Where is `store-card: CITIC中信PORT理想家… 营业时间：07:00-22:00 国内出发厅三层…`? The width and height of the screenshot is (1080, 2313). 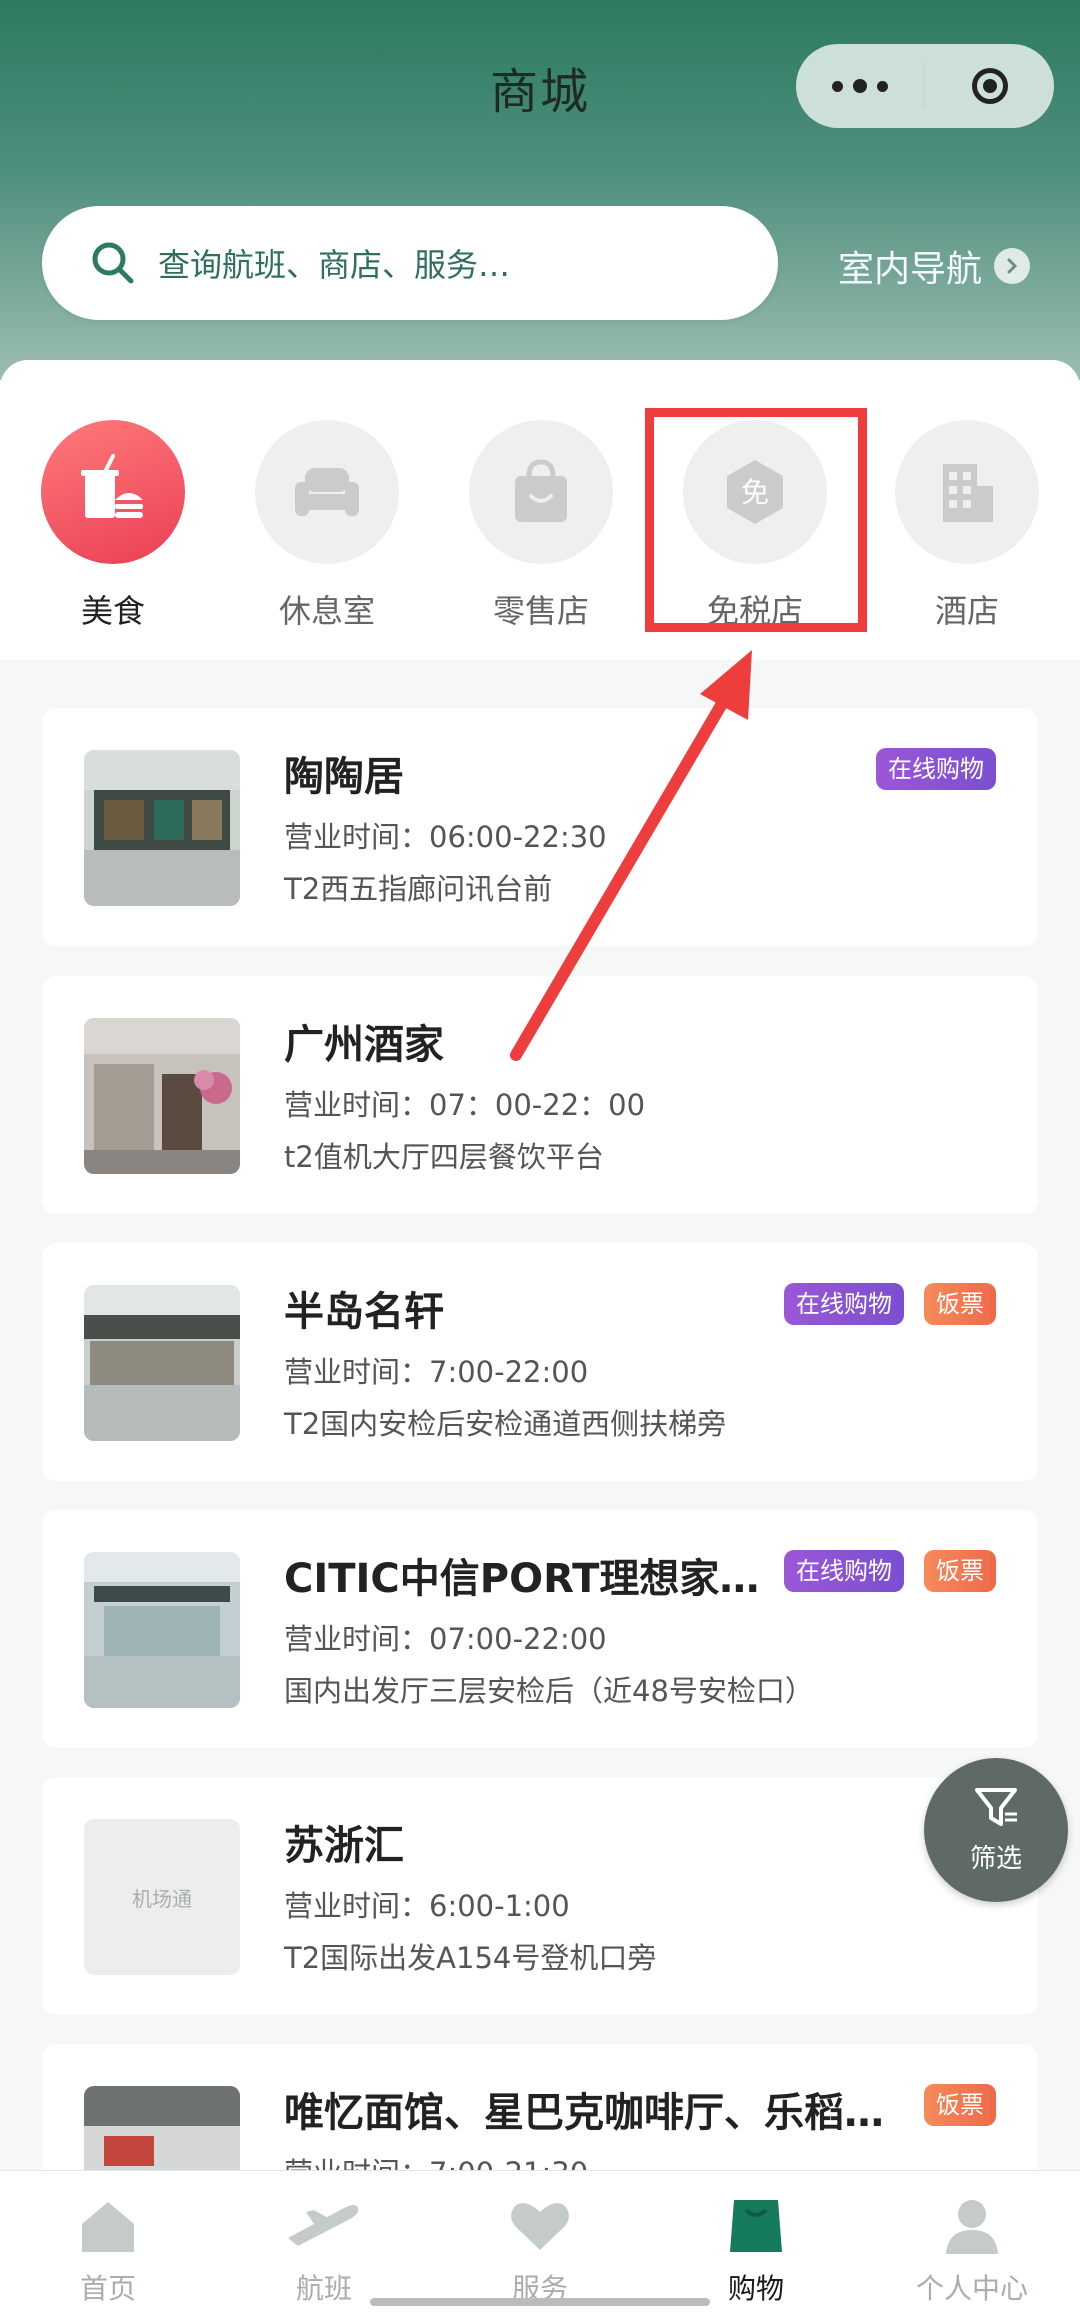 store-card: CITIC中信PORT理想家… 营业时间：07:00-22:00 国内出发厅三层… is located at coordinates (540, 1629).